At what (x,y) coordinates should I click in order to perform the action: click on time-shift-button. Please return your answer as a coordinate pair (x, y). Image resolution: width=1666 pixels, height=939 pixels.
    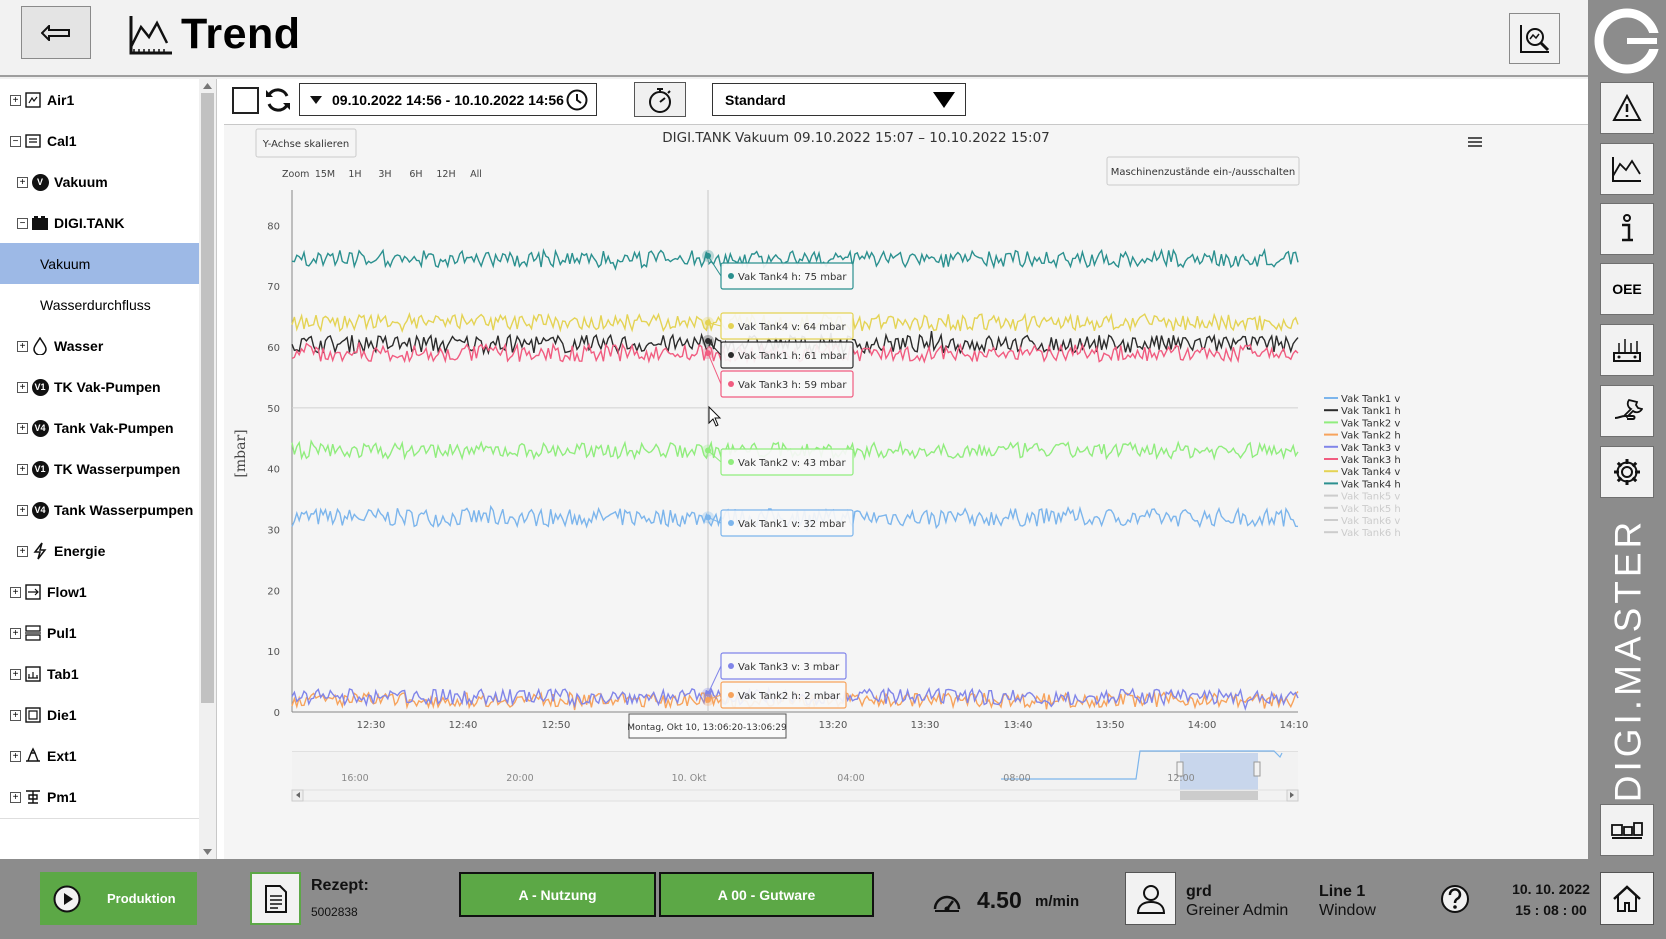
    Looking at the image, I should click on (660, 99).